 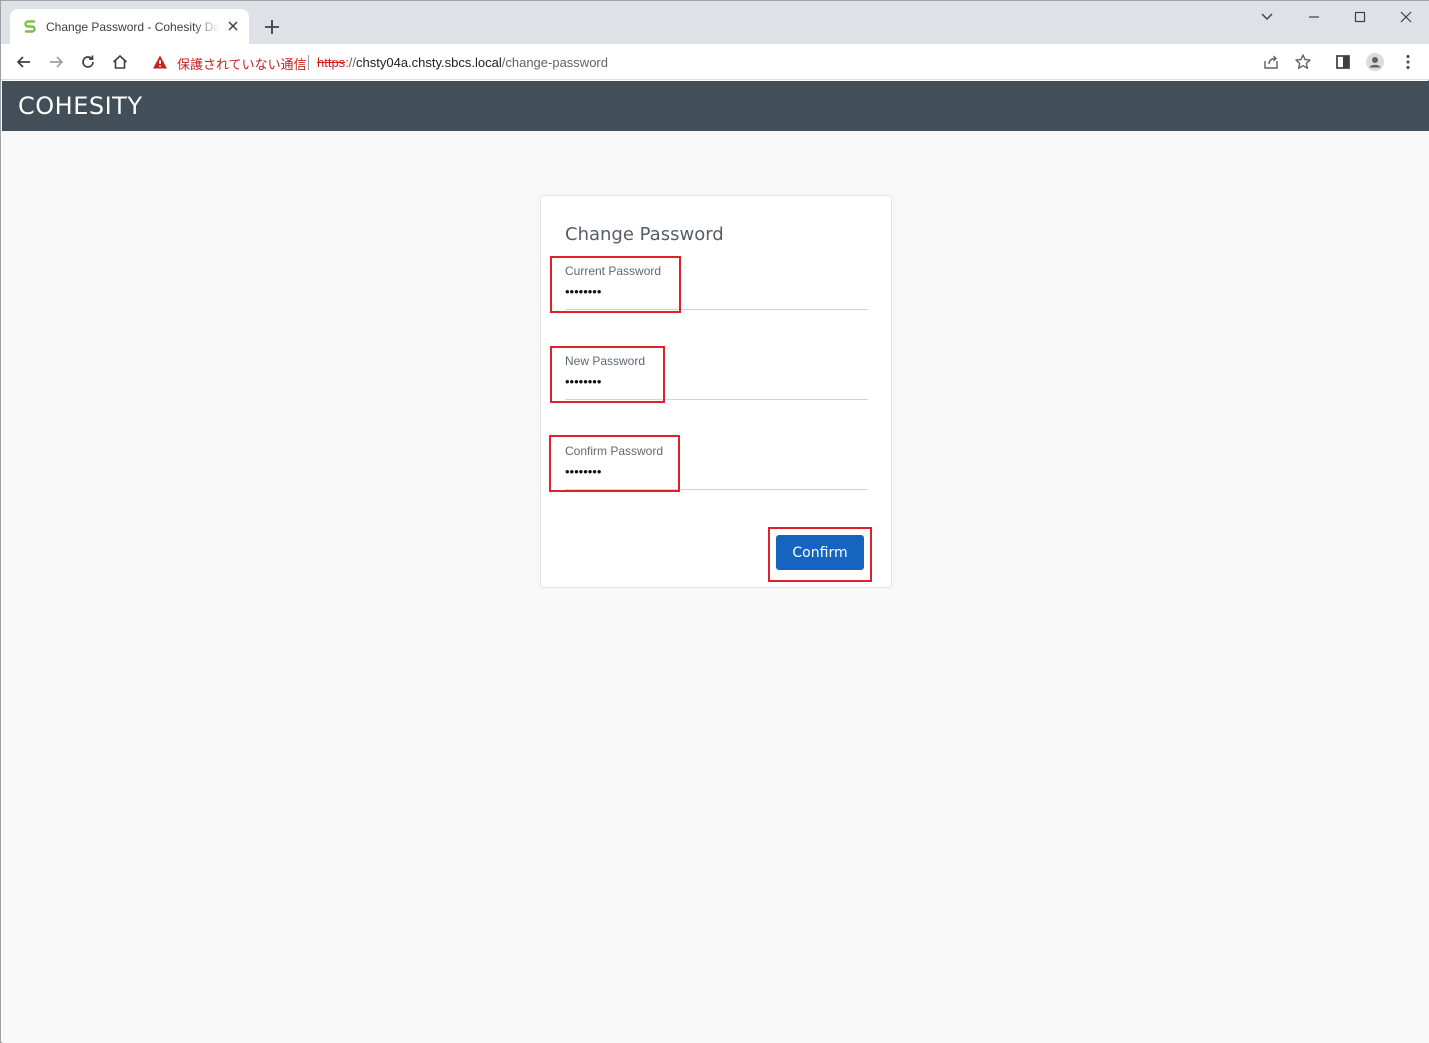 What do you see at coordinates (1303, 62) in the screenshot?
I see `bookmark-star-icon` at bounding box center [1303, 62].